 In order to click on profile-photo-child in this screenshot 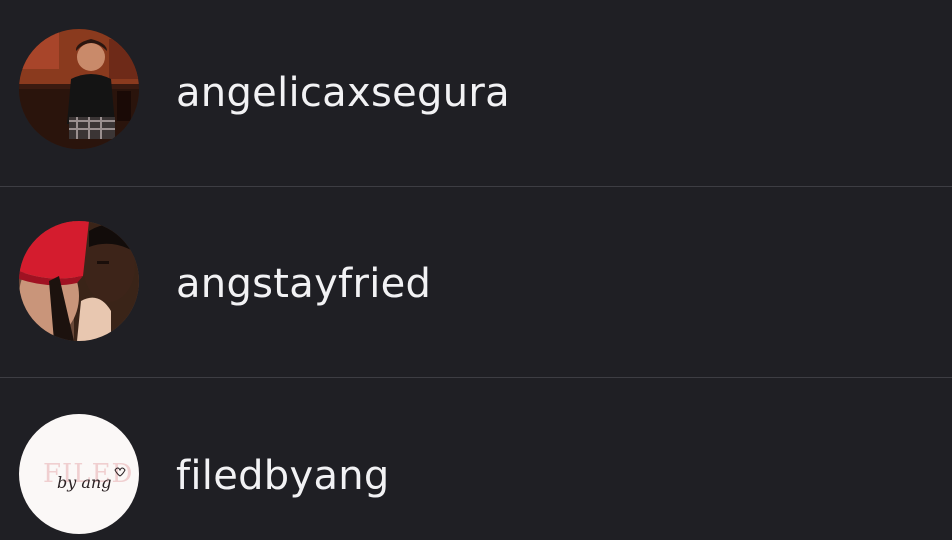, I will do `click(79, 89)`.